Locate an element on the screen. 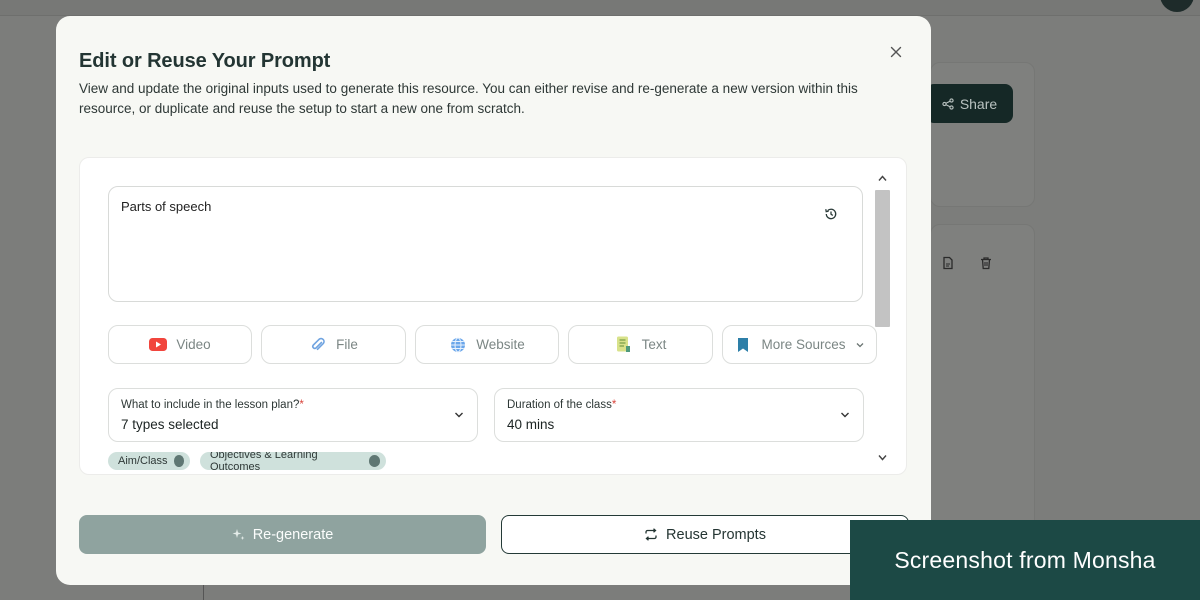 Image resolution: width=1200 pixels, height=600 pixels. text-doc-icon is located at coordinates (624, 345).